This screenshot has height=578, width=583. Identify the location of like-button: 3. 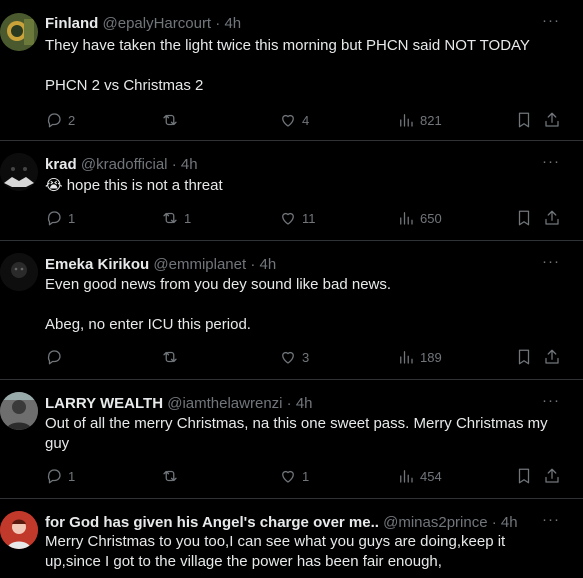
(294, 357).